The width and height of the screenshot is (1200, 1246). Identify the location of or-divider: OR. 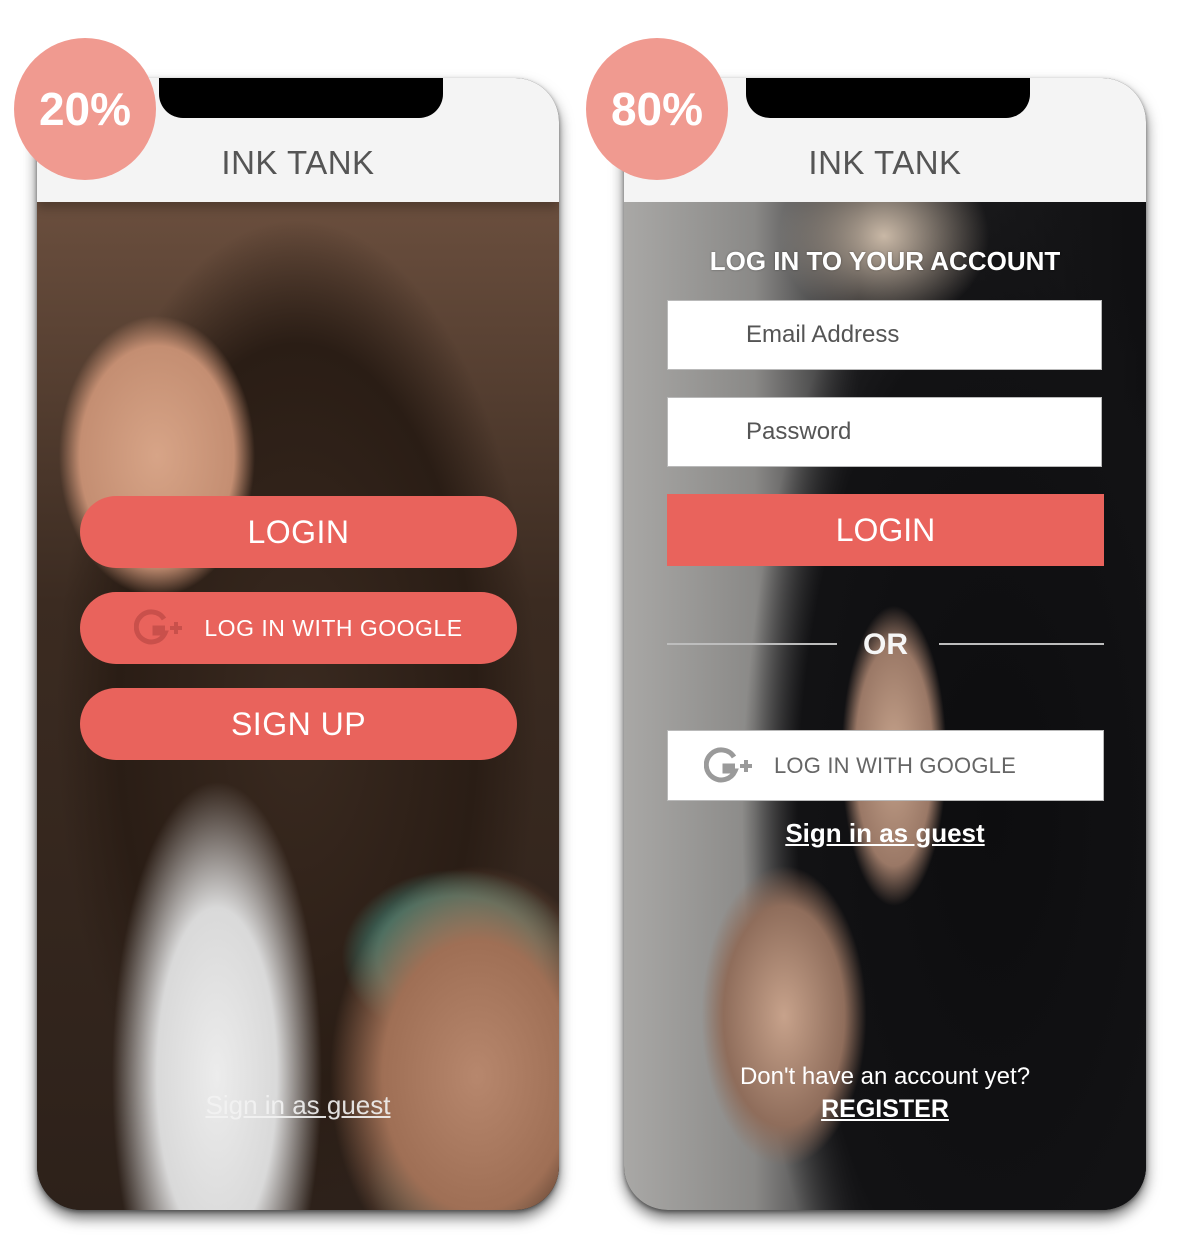
(885, 650).